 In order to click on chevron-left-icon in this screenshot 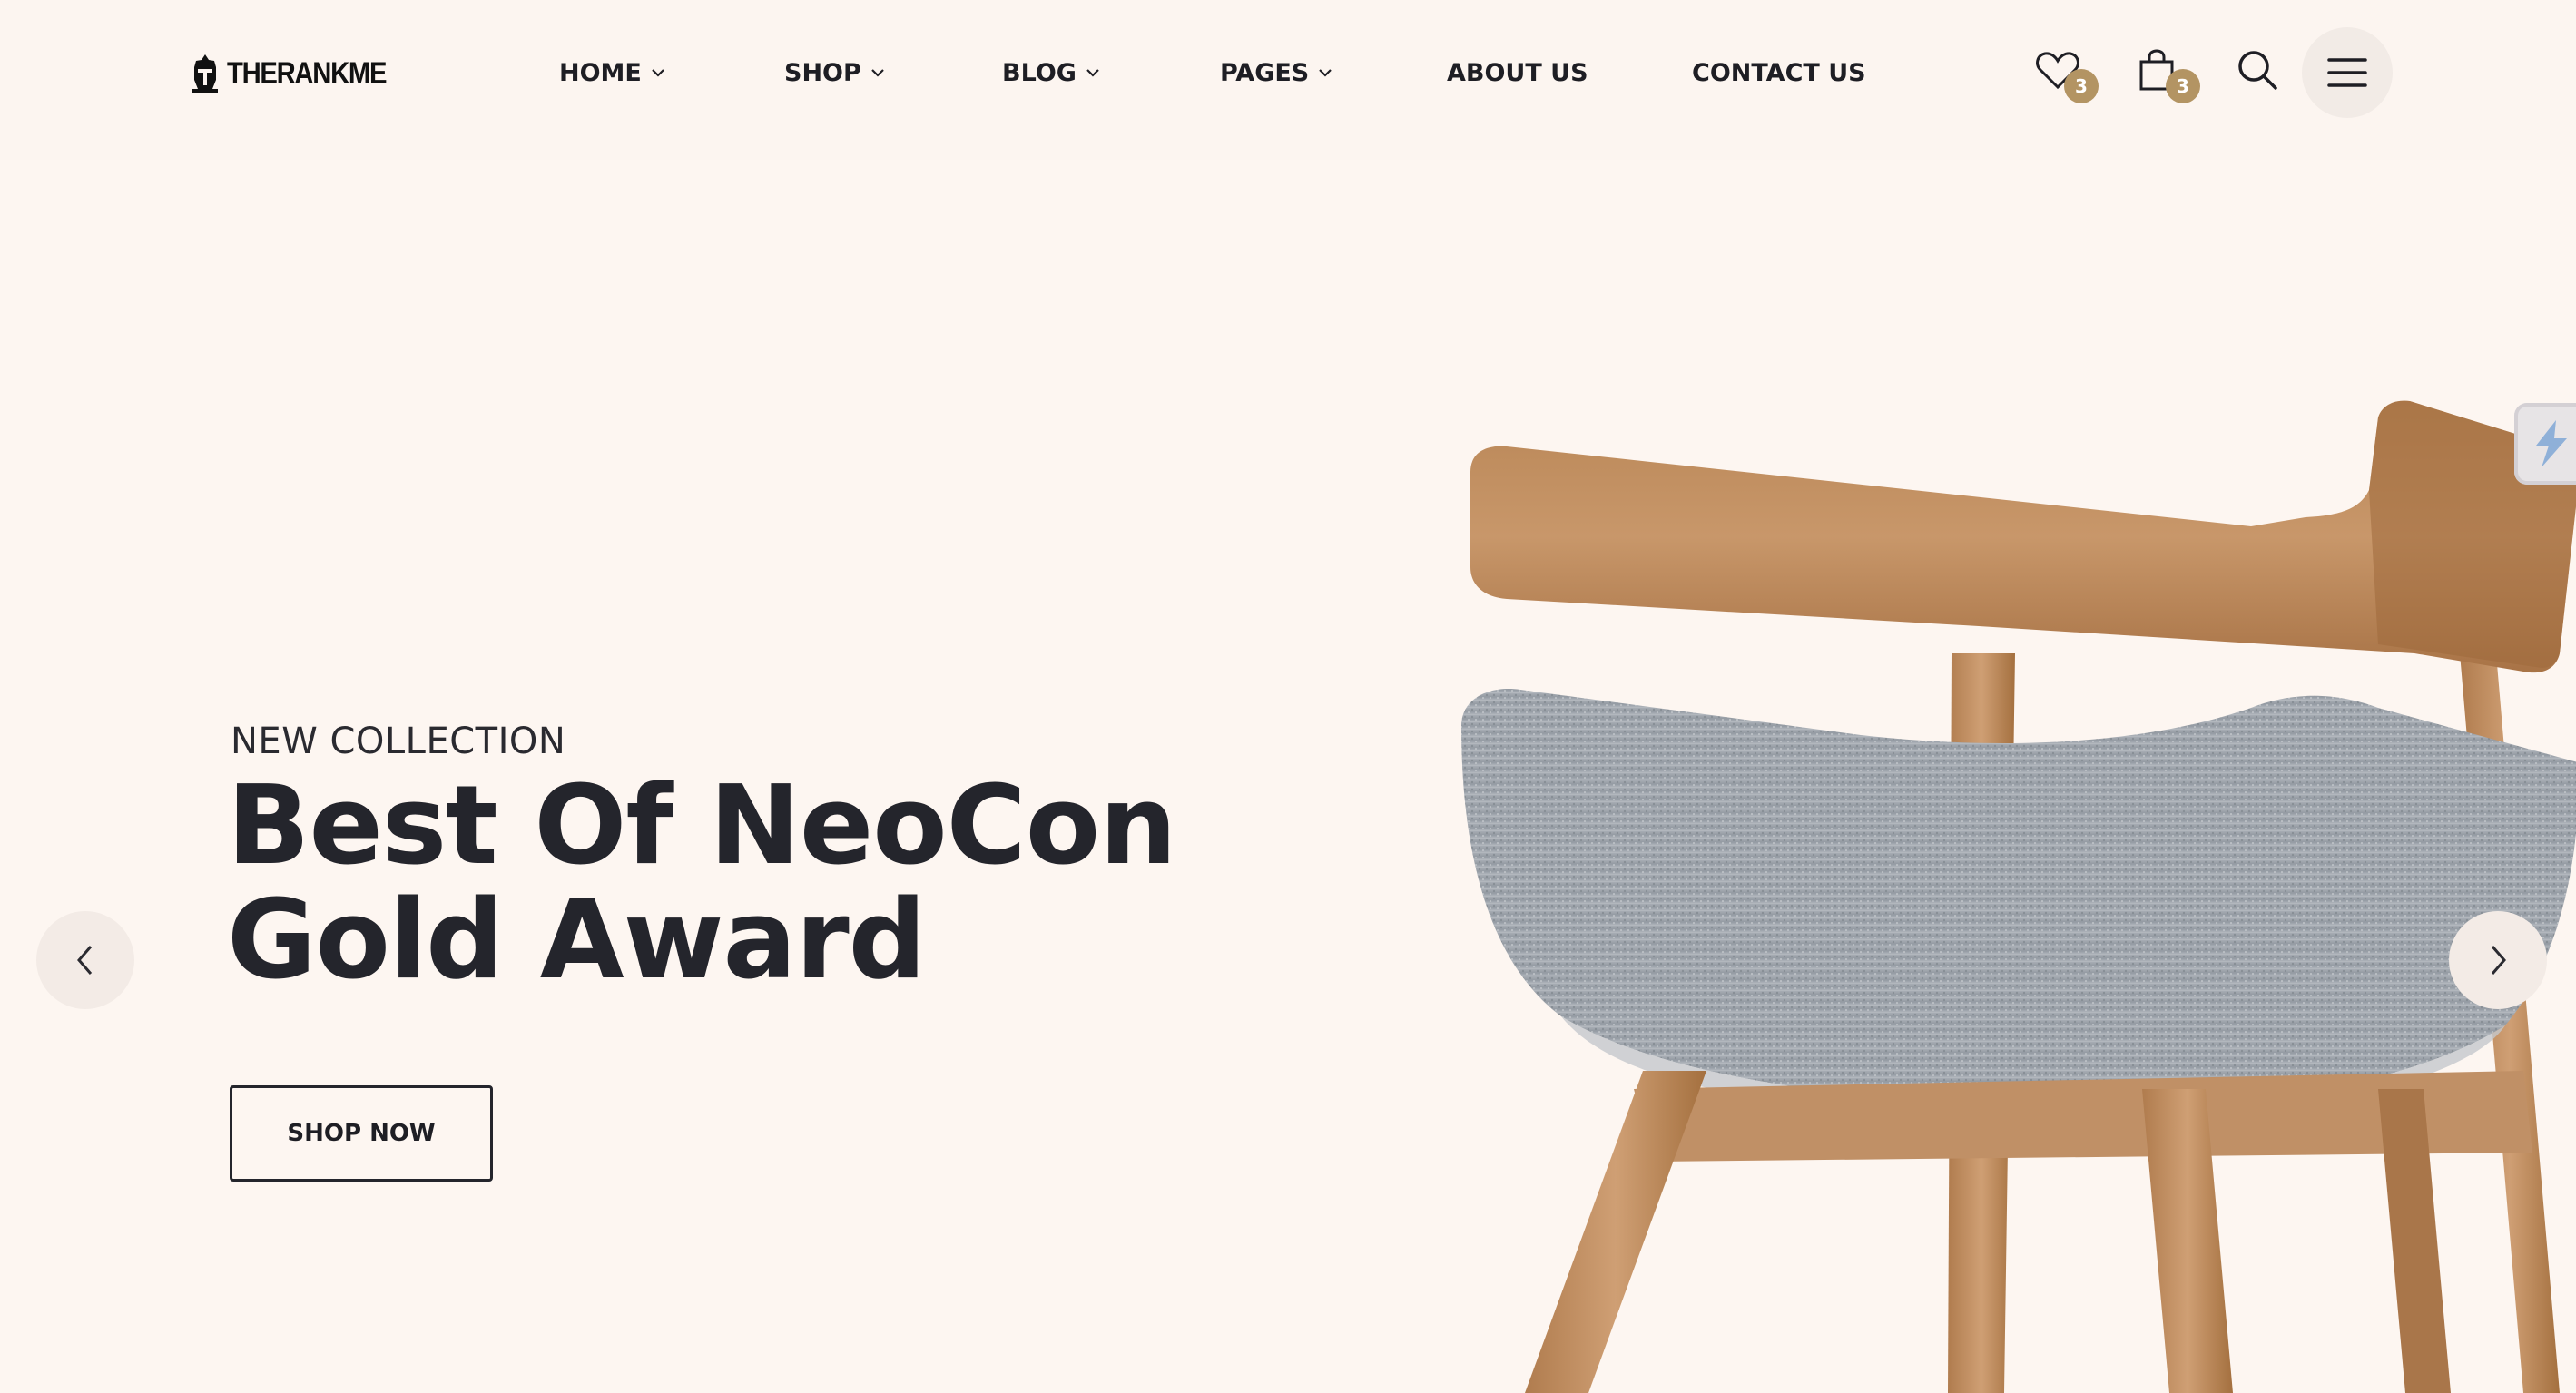, I will do `click(85, 960)`.